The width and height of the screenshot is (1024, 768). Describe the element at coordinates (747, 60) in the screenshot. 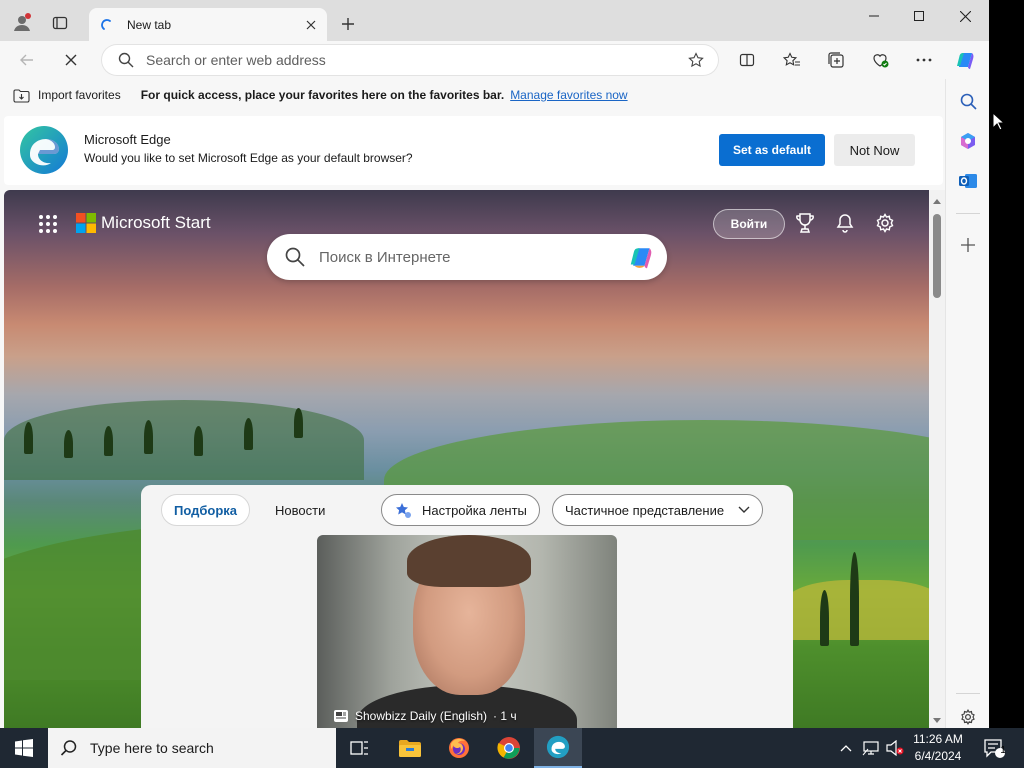

I see `split-screen-icon` at that location.